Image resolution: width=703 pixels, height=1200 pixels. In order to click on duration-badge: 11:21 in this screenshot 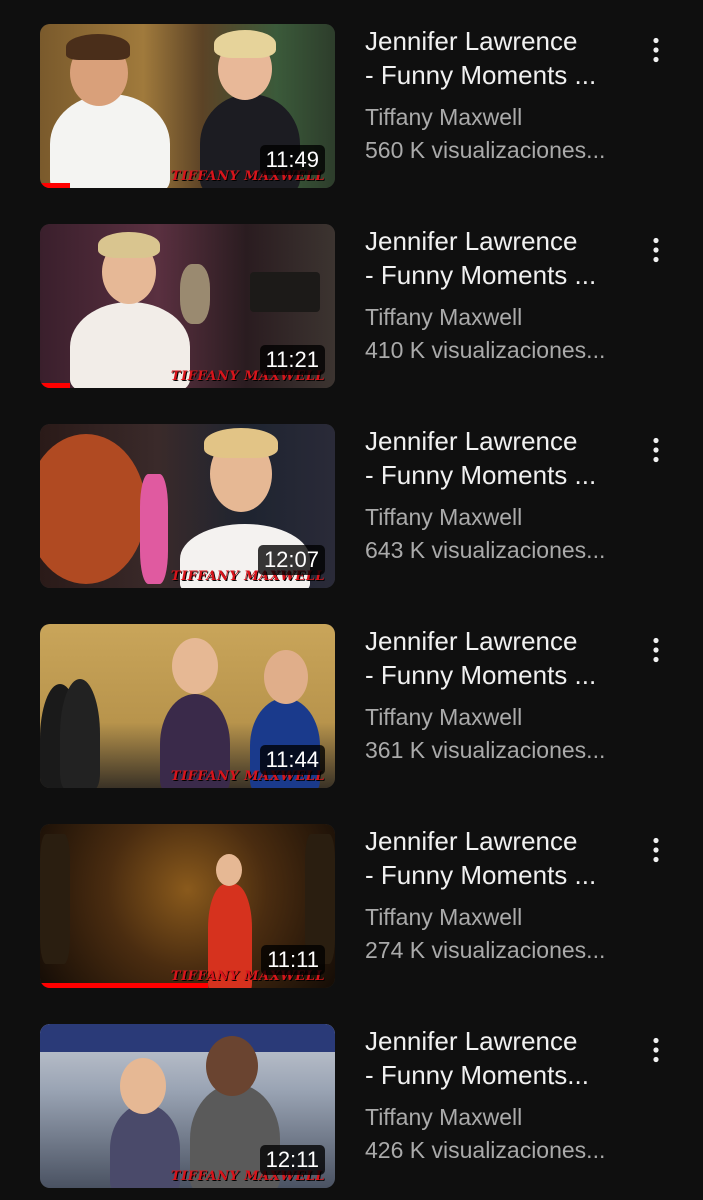, I will do `click(292, 360)`.